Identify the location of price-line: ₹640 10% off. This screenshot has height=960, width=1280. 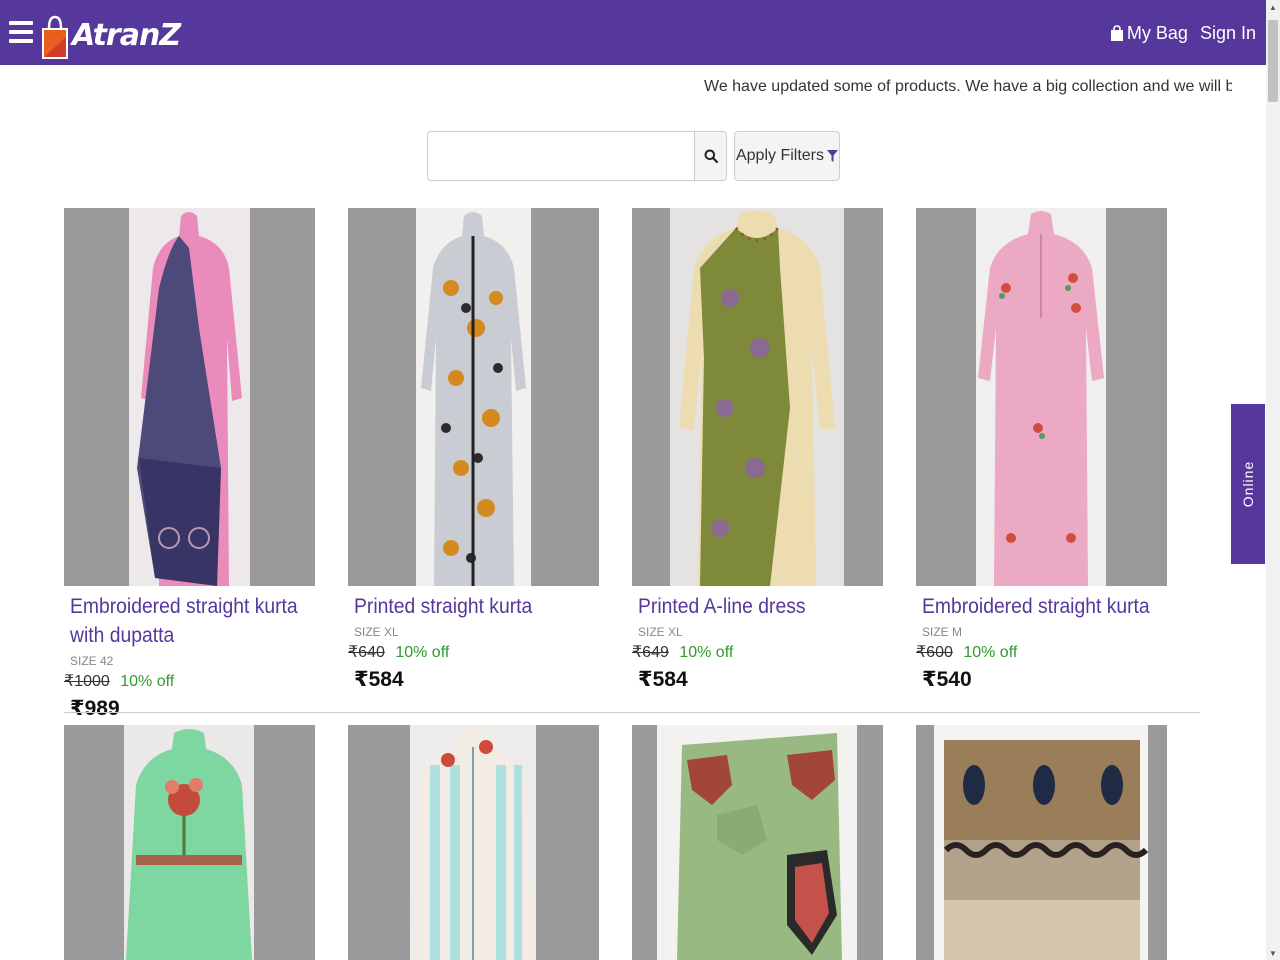
(473, 652).